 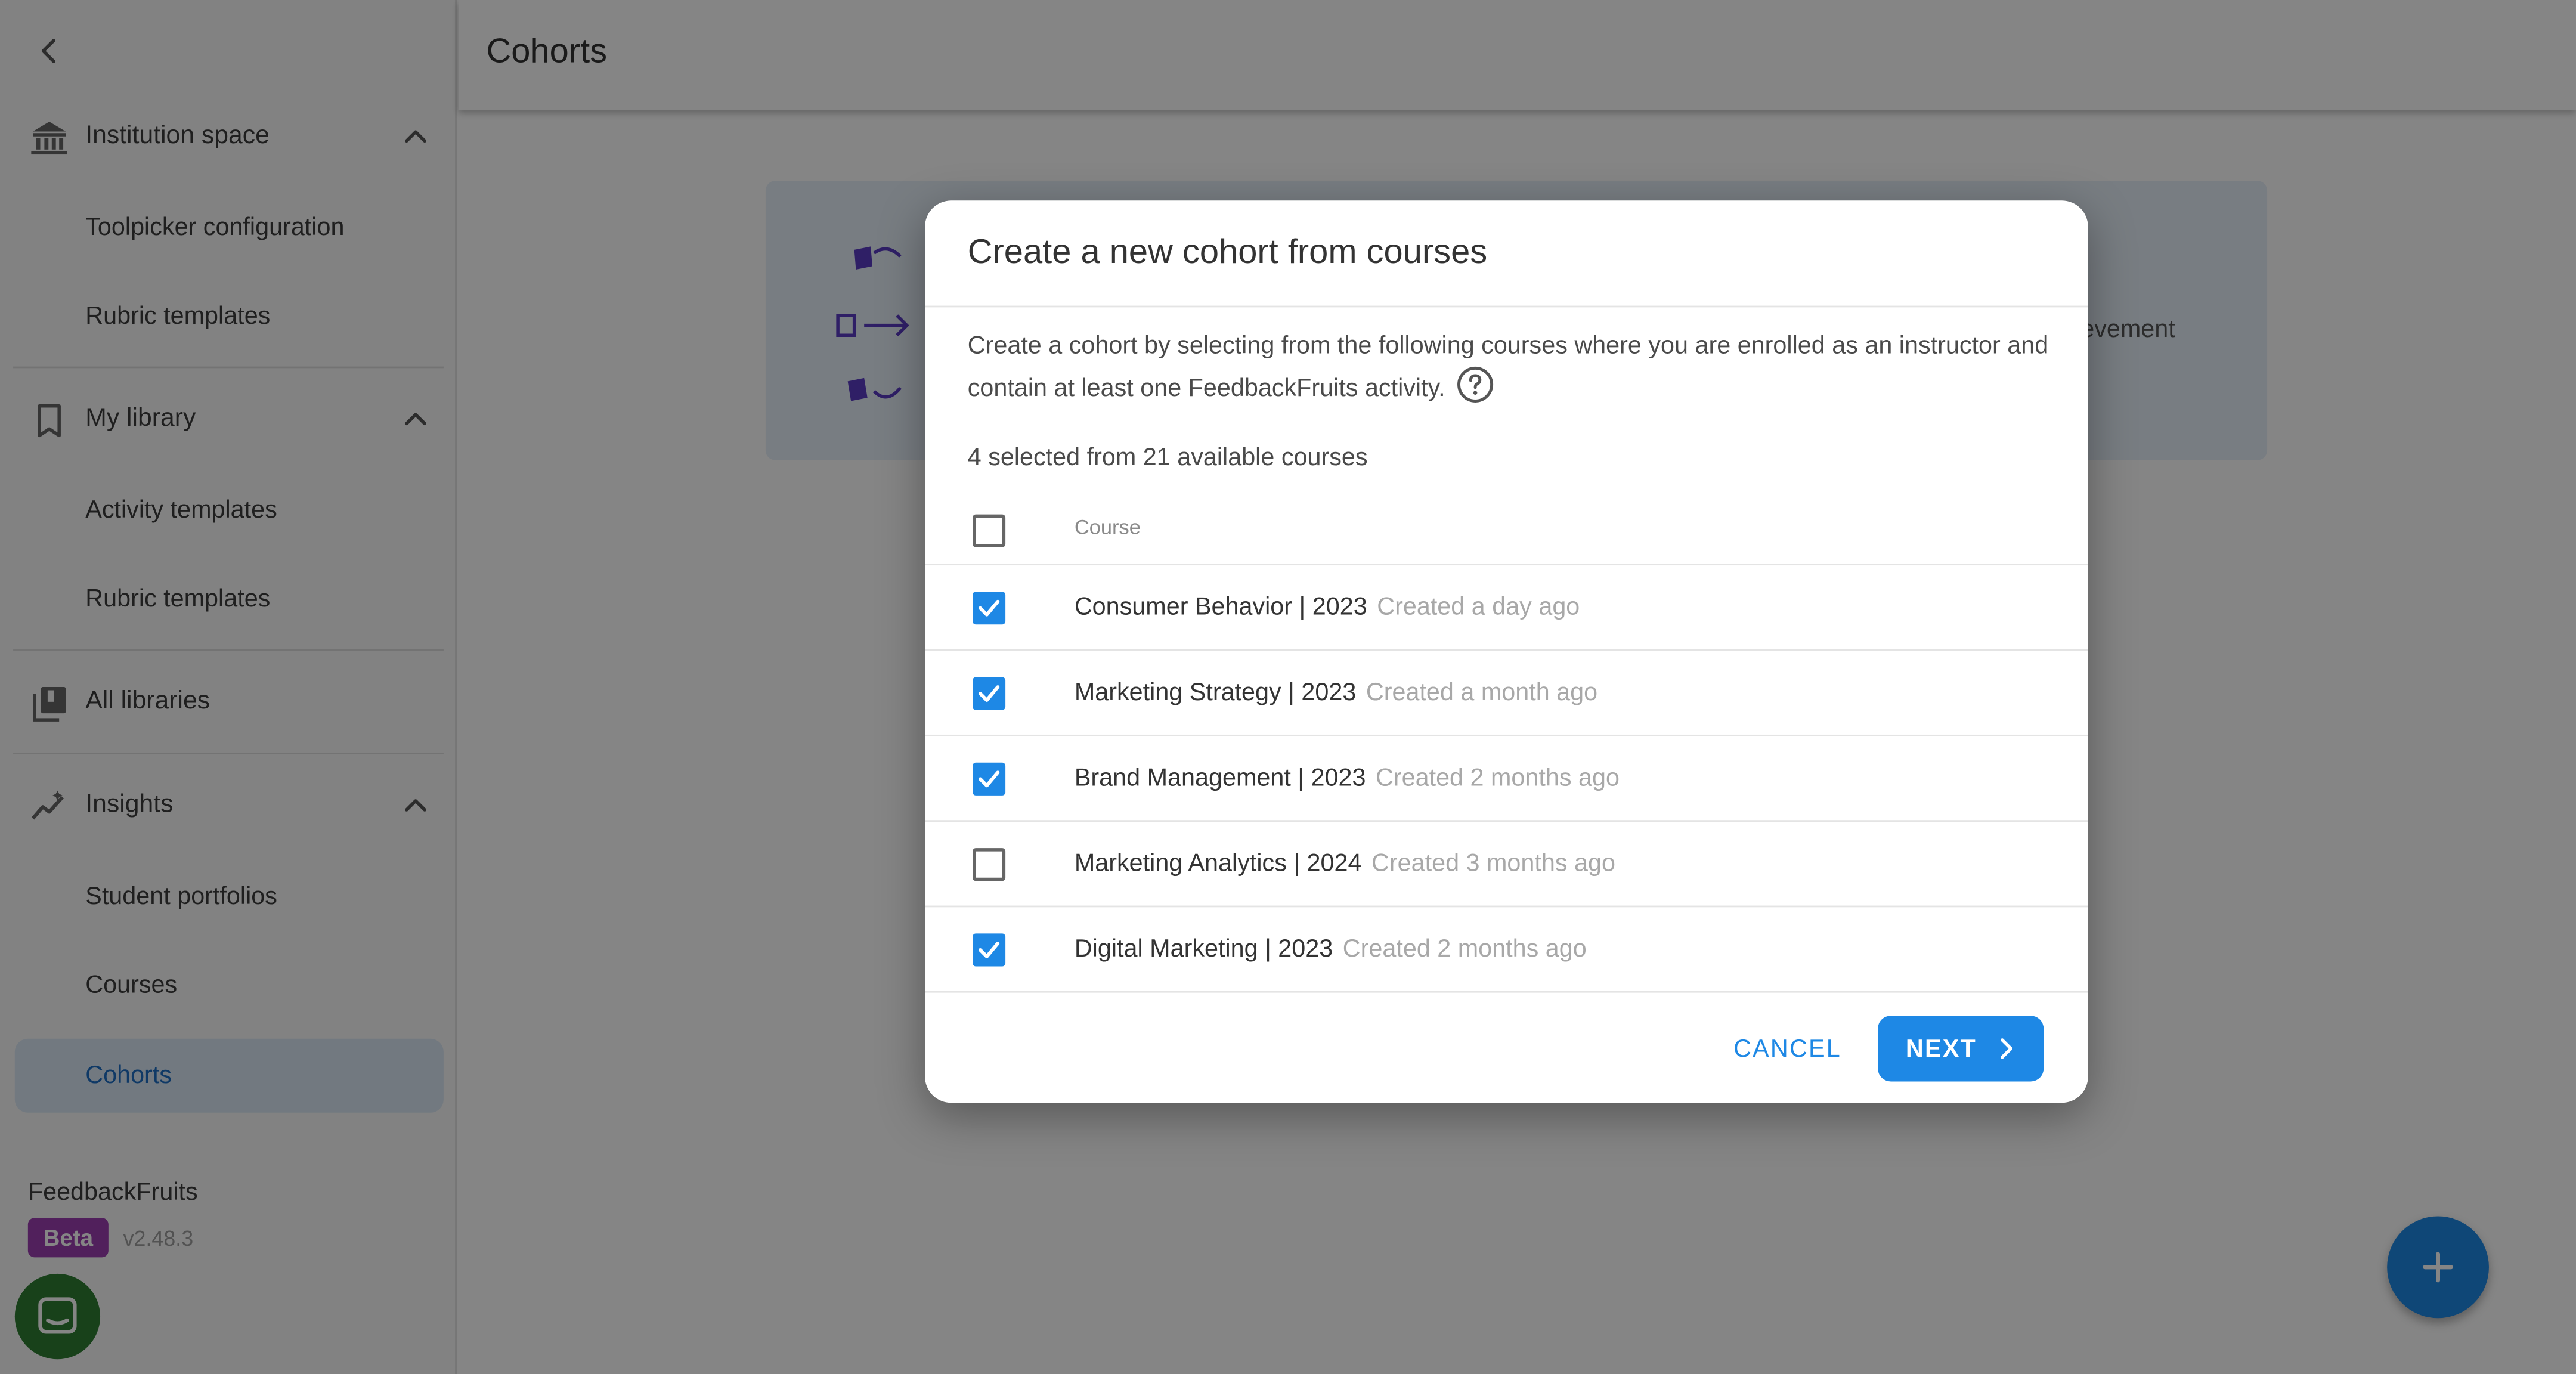 I want to click on course-name: Marketing Analytics | 2024, so click(x=1218, y=863).